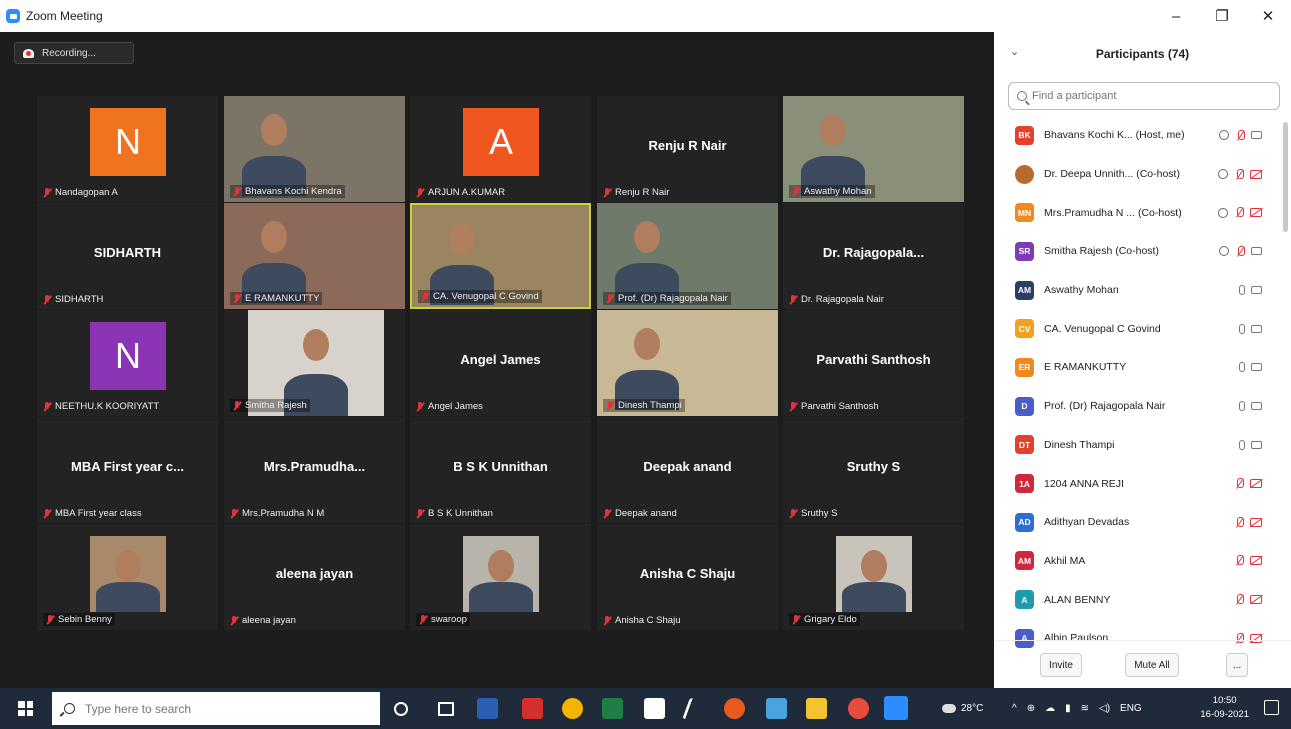  I want to click on video-tile: swaroop, so click(500, 577).